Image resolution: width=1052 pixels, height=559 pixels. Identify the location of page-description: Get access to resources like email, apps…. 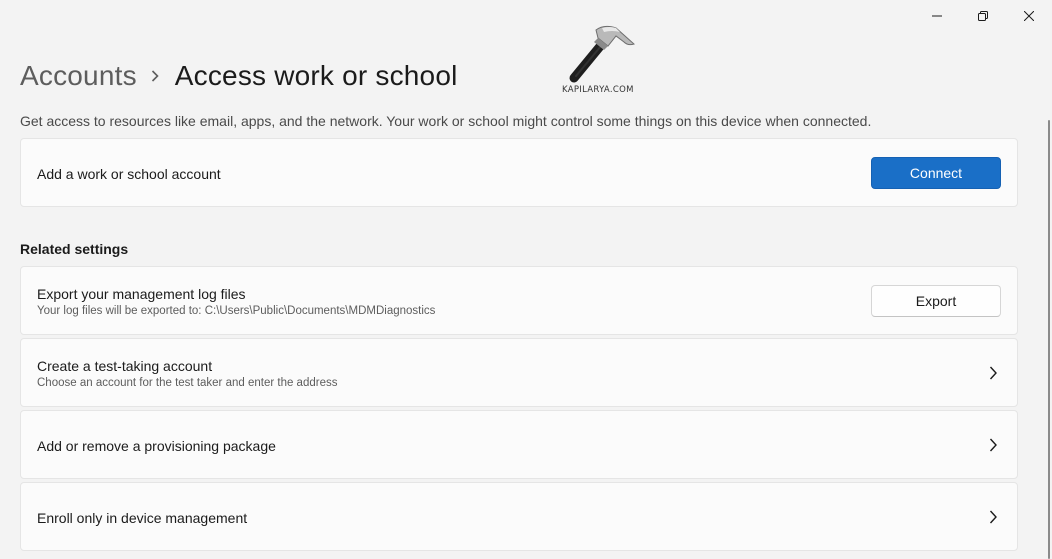
(446, 121).